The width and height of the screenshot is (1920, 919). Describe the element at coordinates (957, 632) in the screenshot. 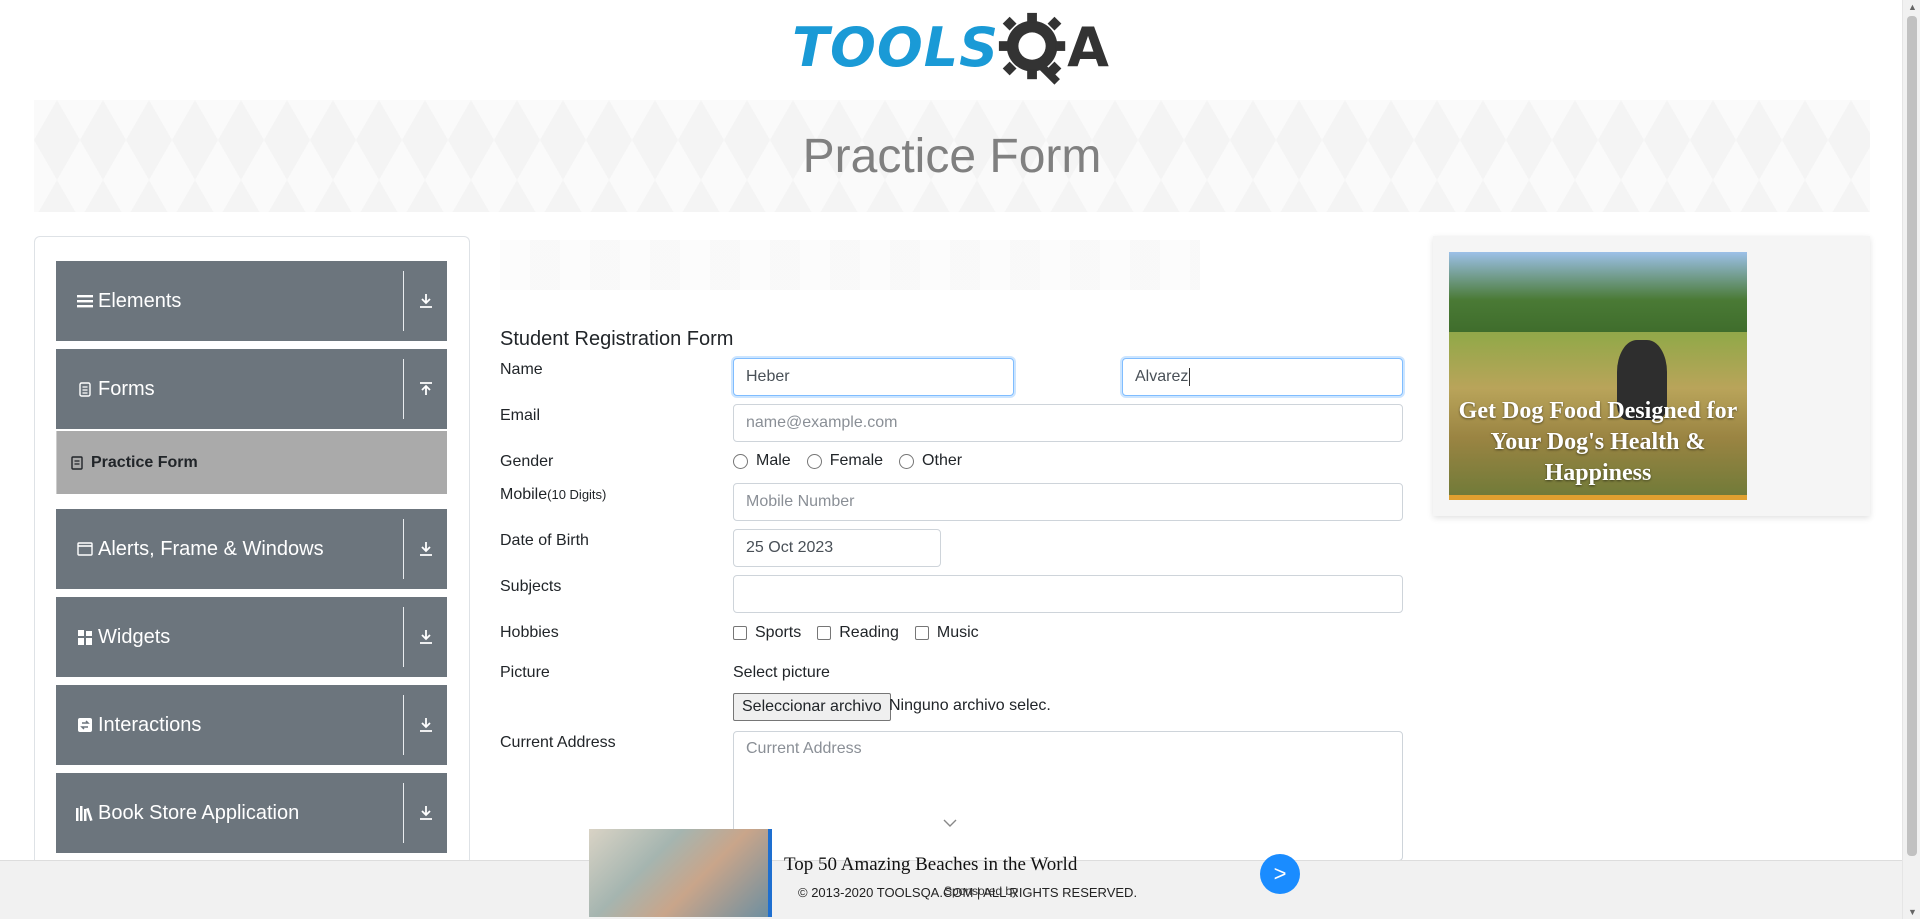

I see `hobby-music-label: Music` at that location.